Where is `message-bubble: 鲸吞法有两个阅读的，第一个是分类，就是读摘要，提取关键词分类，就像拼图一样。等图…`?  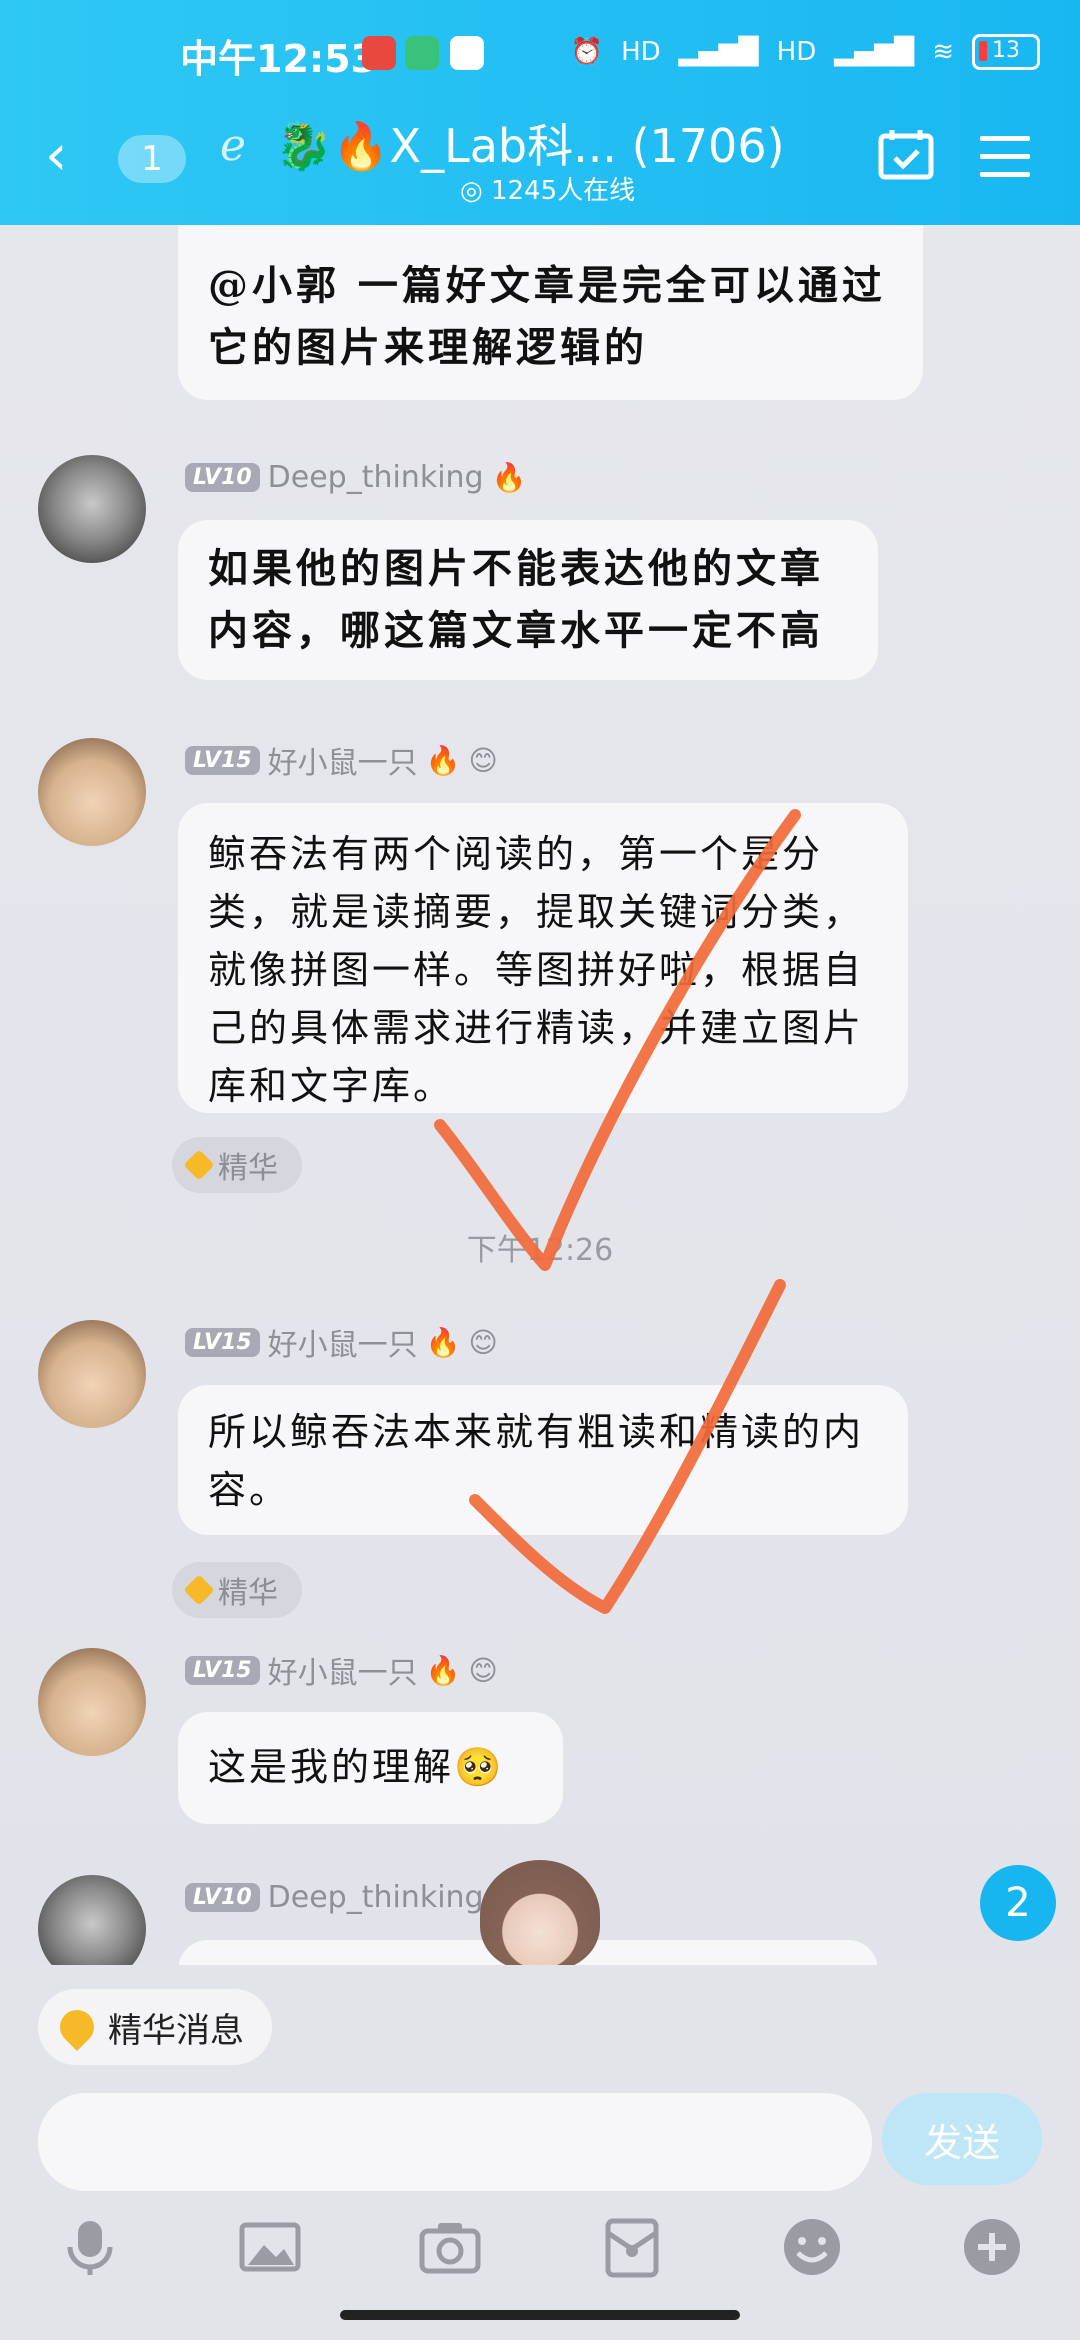 message-bubble: 鲸吞法有两个阅读的，第一个是分类，就是读摘要，提取关键词分类，就像拼图一样。等图… is located at coordinates (543, 958).